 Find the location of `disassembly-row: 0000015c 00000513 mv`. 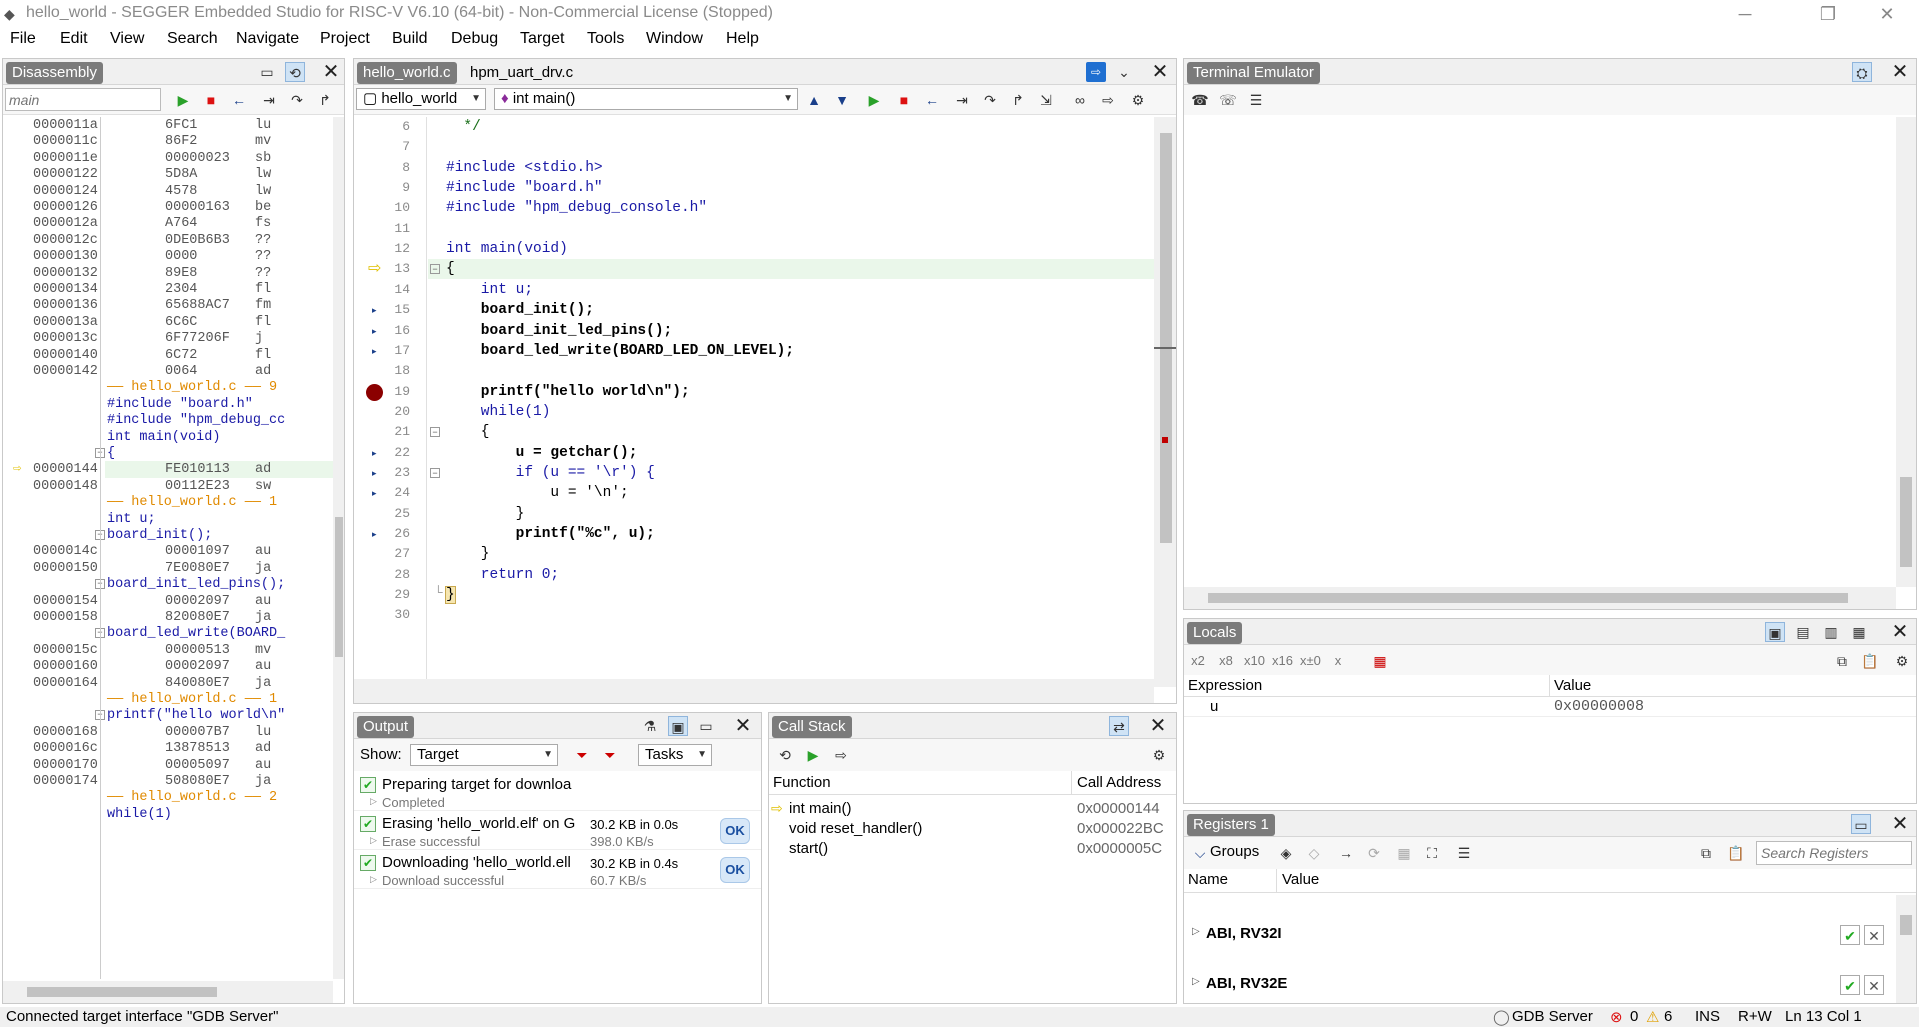

disassembly-row: 0000015c 00000513 mv is located at coordinates (168, 650).